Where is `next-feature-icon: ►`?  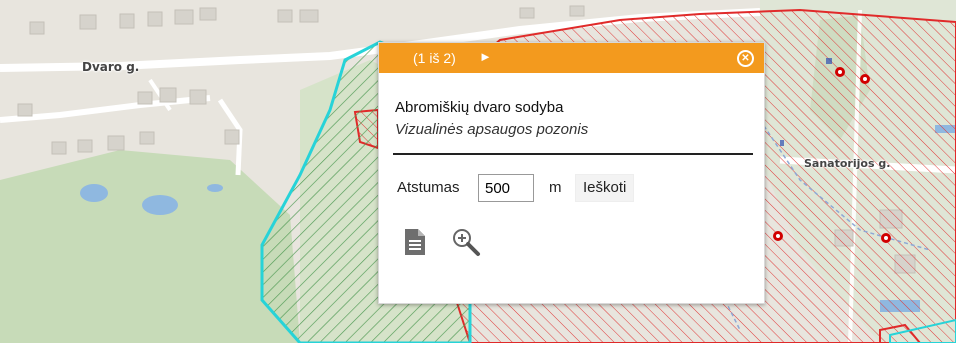
next-feature-icon: ► is located at coordinates (485, 56).